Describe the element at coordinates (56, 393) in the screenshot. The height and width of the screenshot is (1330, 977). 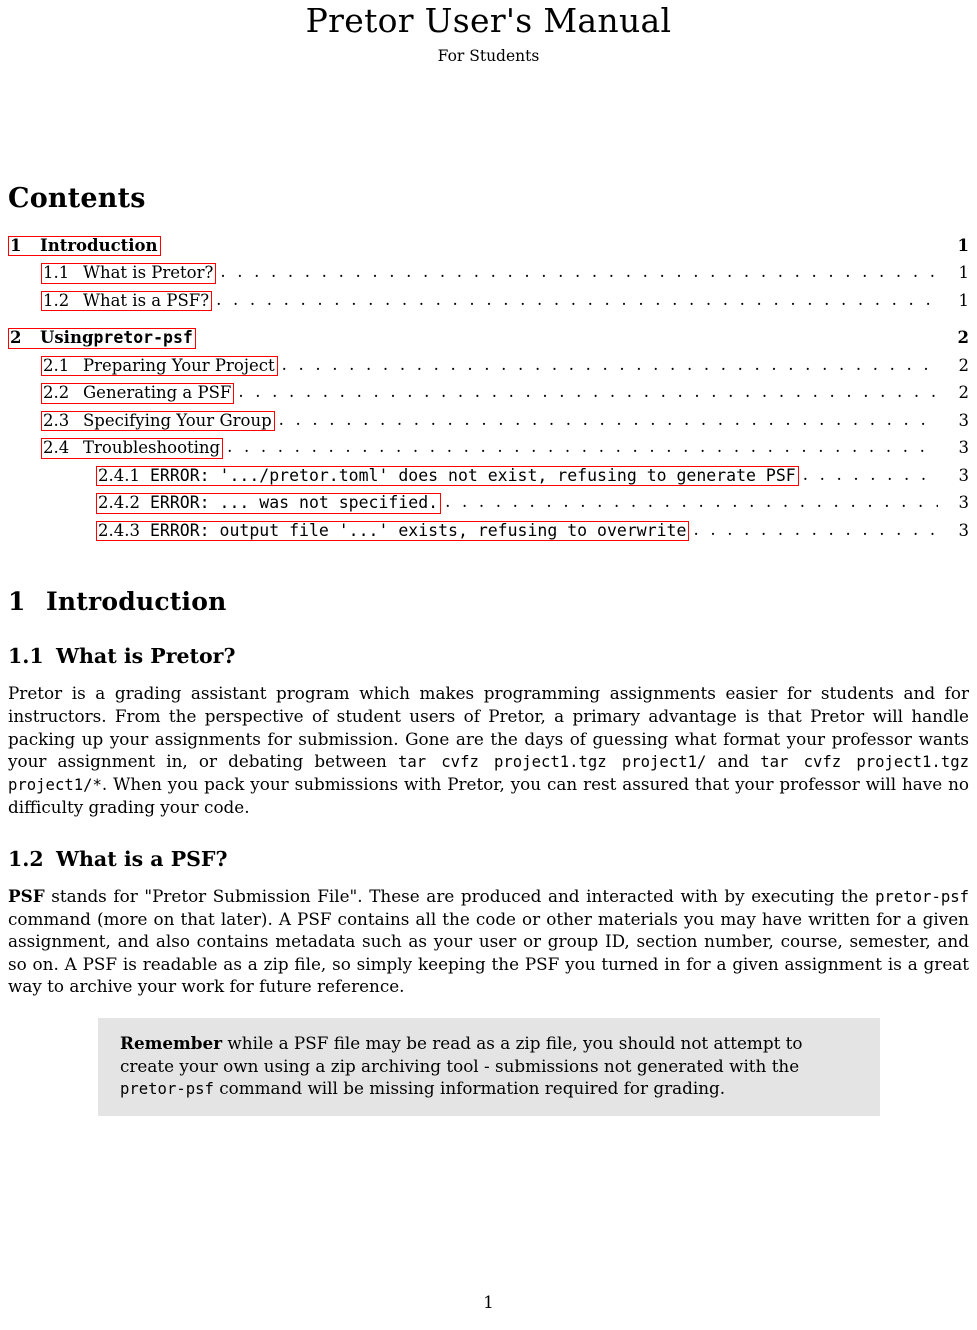
I see `toc-entry-number: 2.2` at that location.